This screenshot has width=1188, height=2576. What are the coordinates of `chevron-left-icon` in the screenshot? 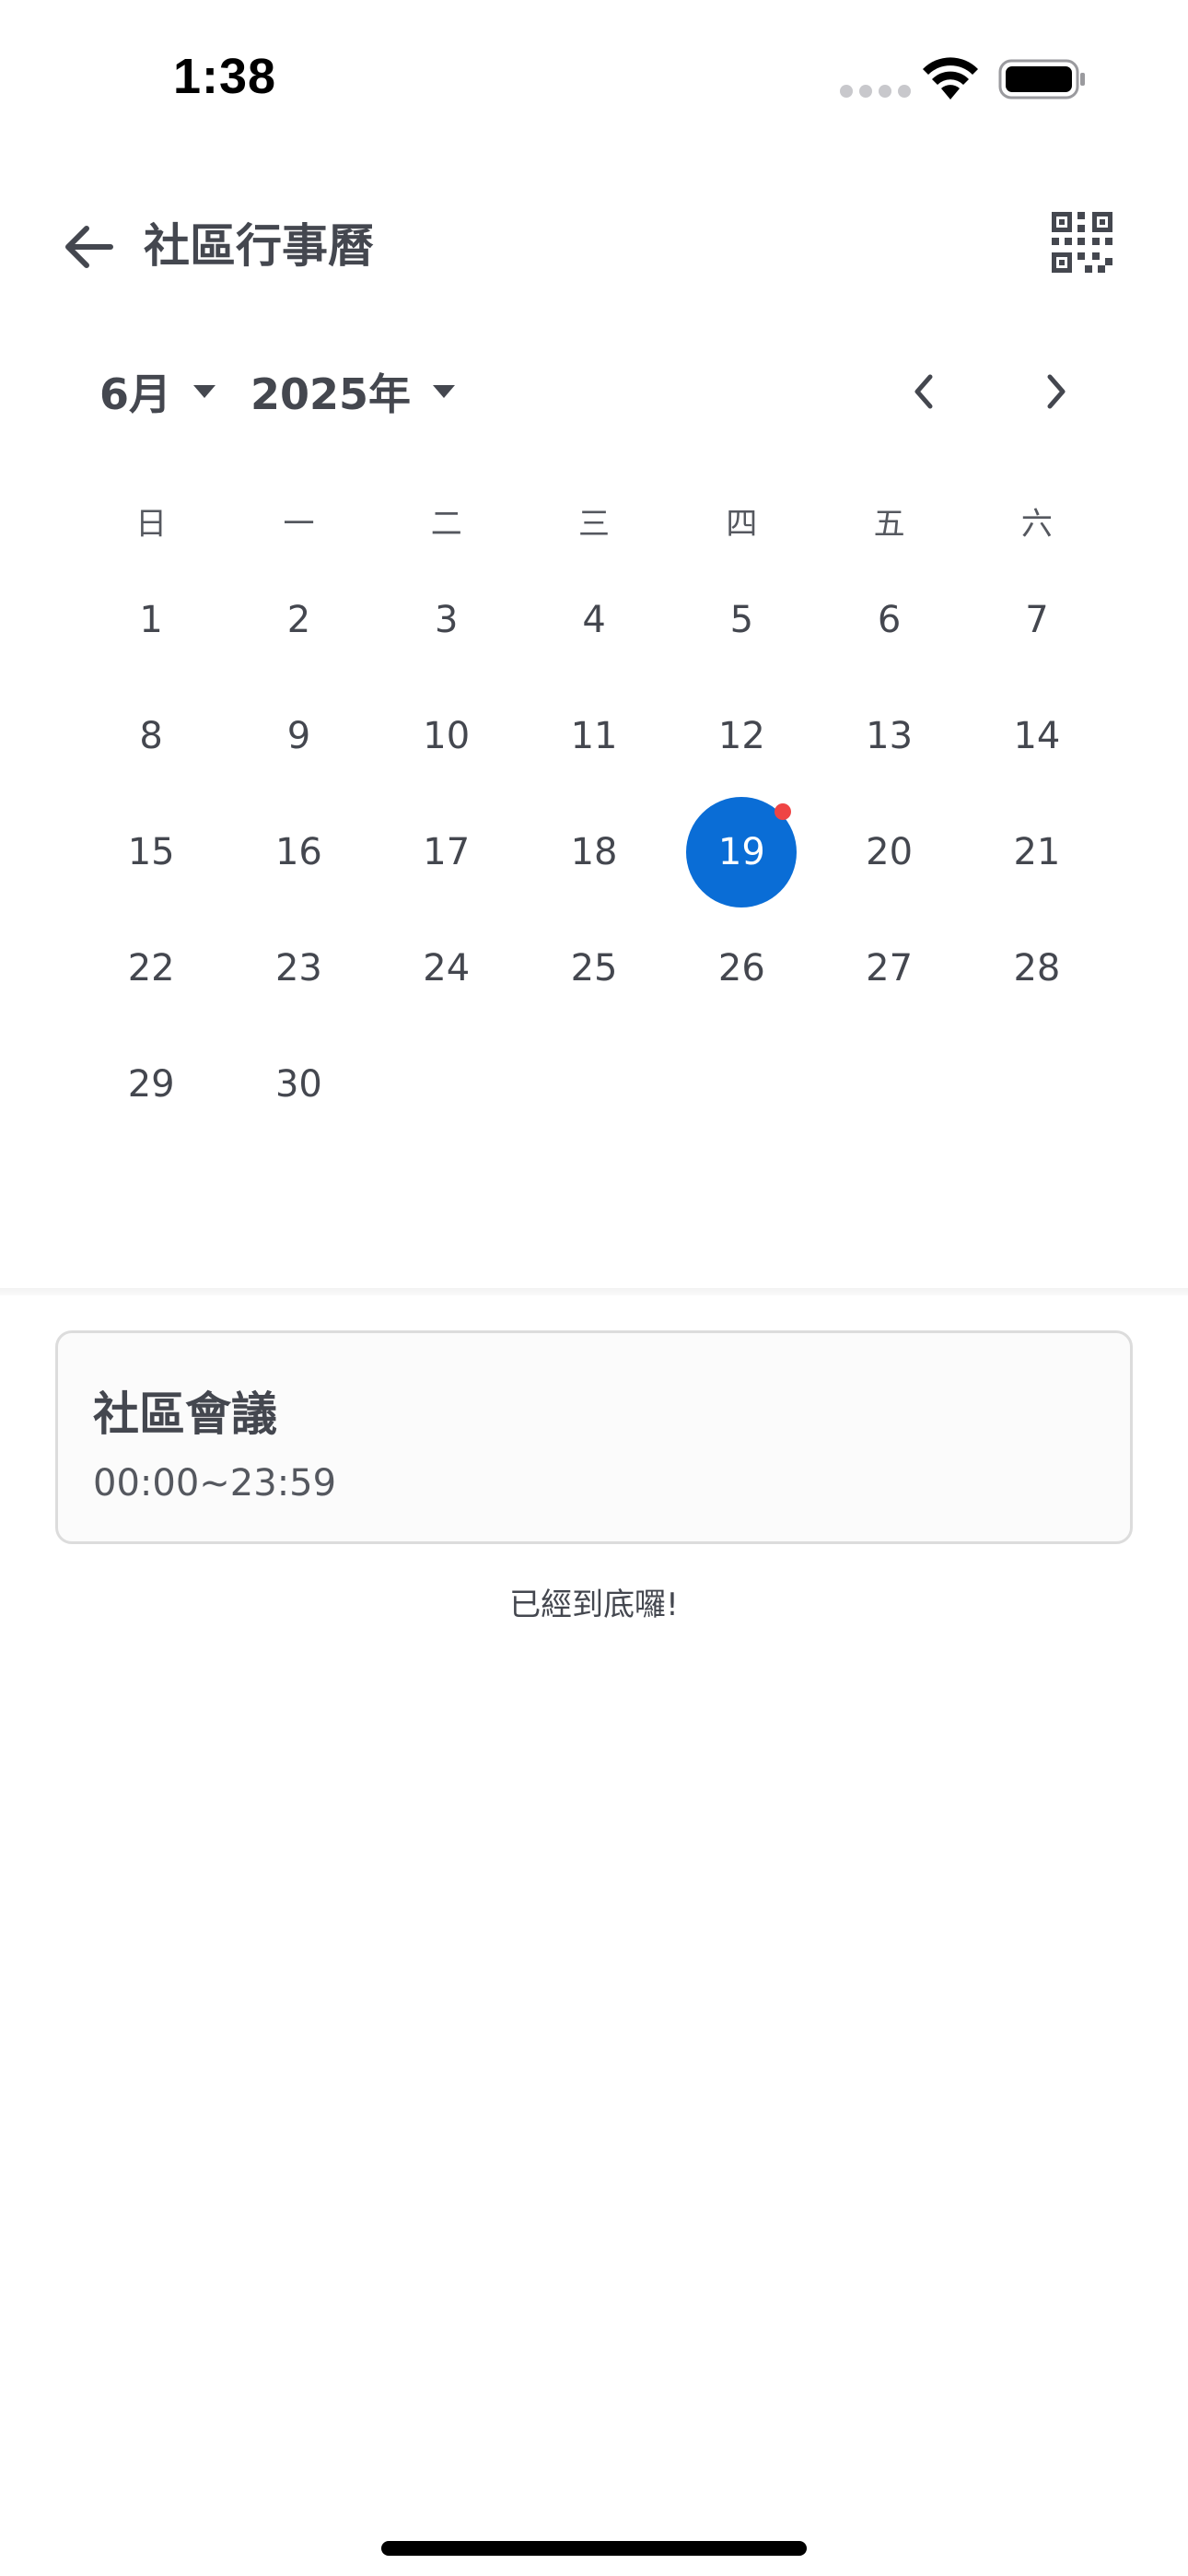 It's located at (923, 391).